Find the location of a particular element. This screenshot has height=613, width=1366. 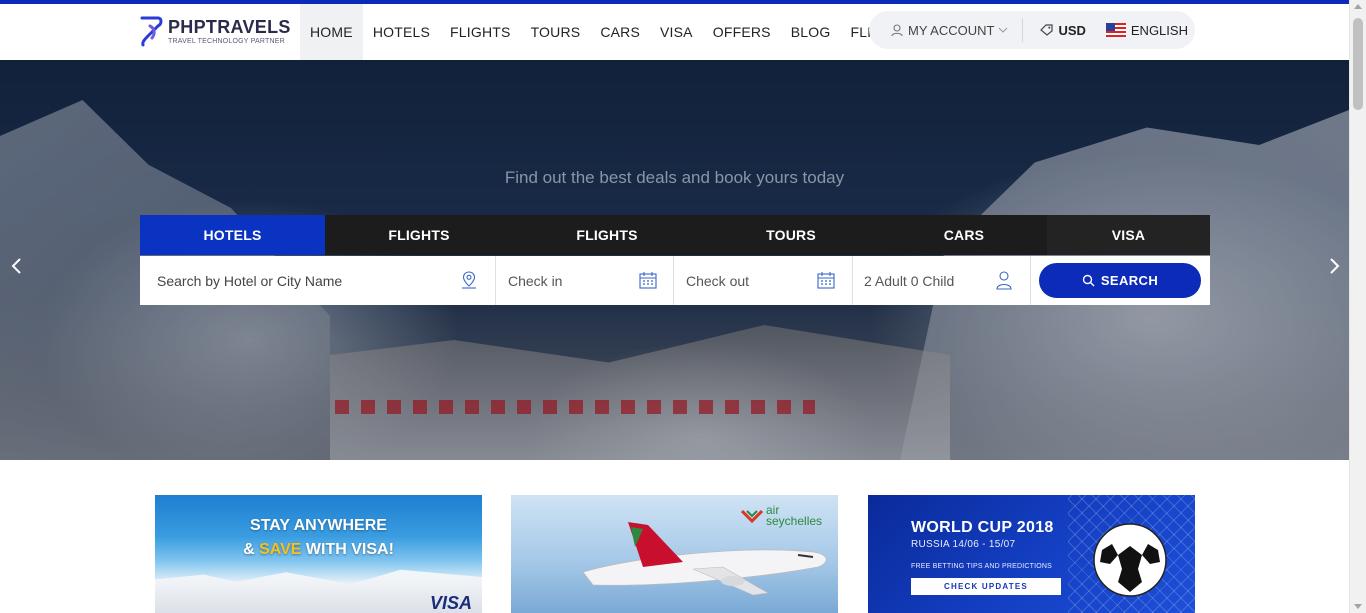

guests-value: 2 Adult 0 Child is located at coordinates (909, 280).